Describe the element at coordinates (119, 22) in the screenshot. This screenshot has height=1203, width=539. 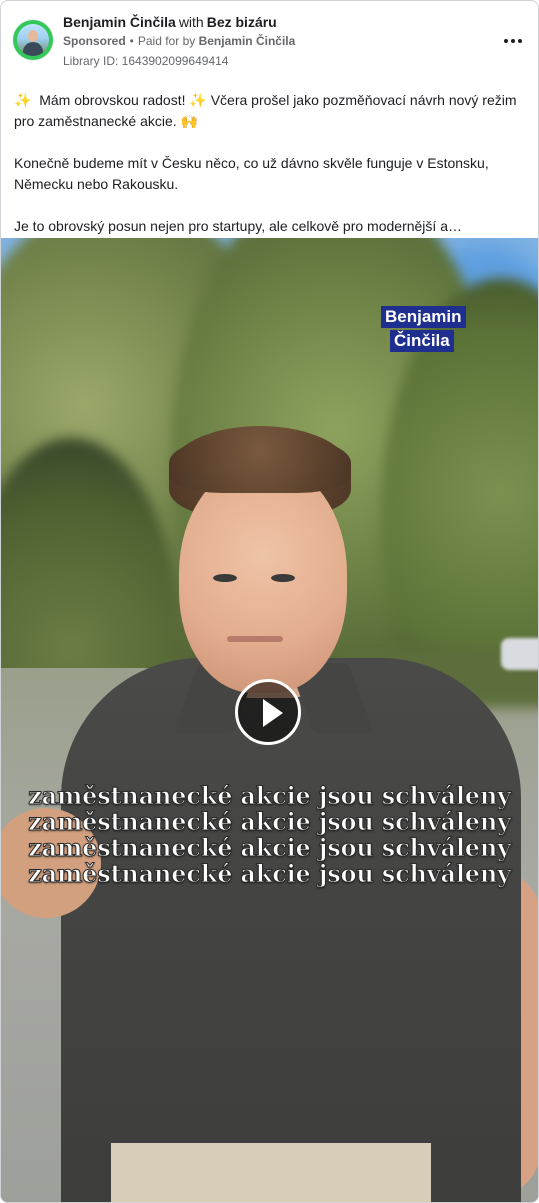
I see `author-name: Benjamin Činčila` at that location.